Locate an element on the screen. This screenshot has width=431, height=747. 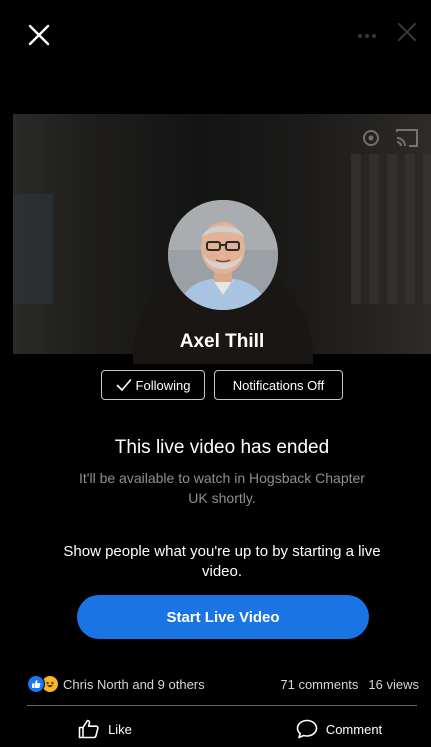
comment-bubble-icon is located at coordinates (307, 729).